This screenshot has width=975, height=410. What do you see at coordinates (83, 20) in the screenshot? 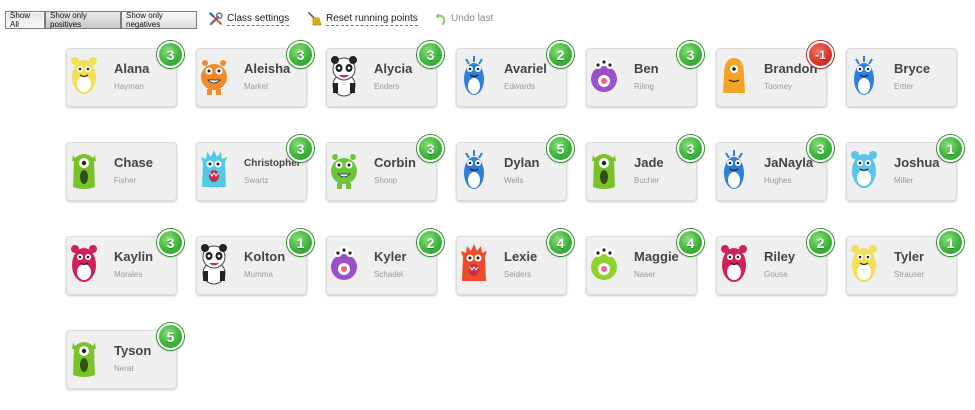
I see `show-positives-button: Show only positives` at bounding box center [83, 20].